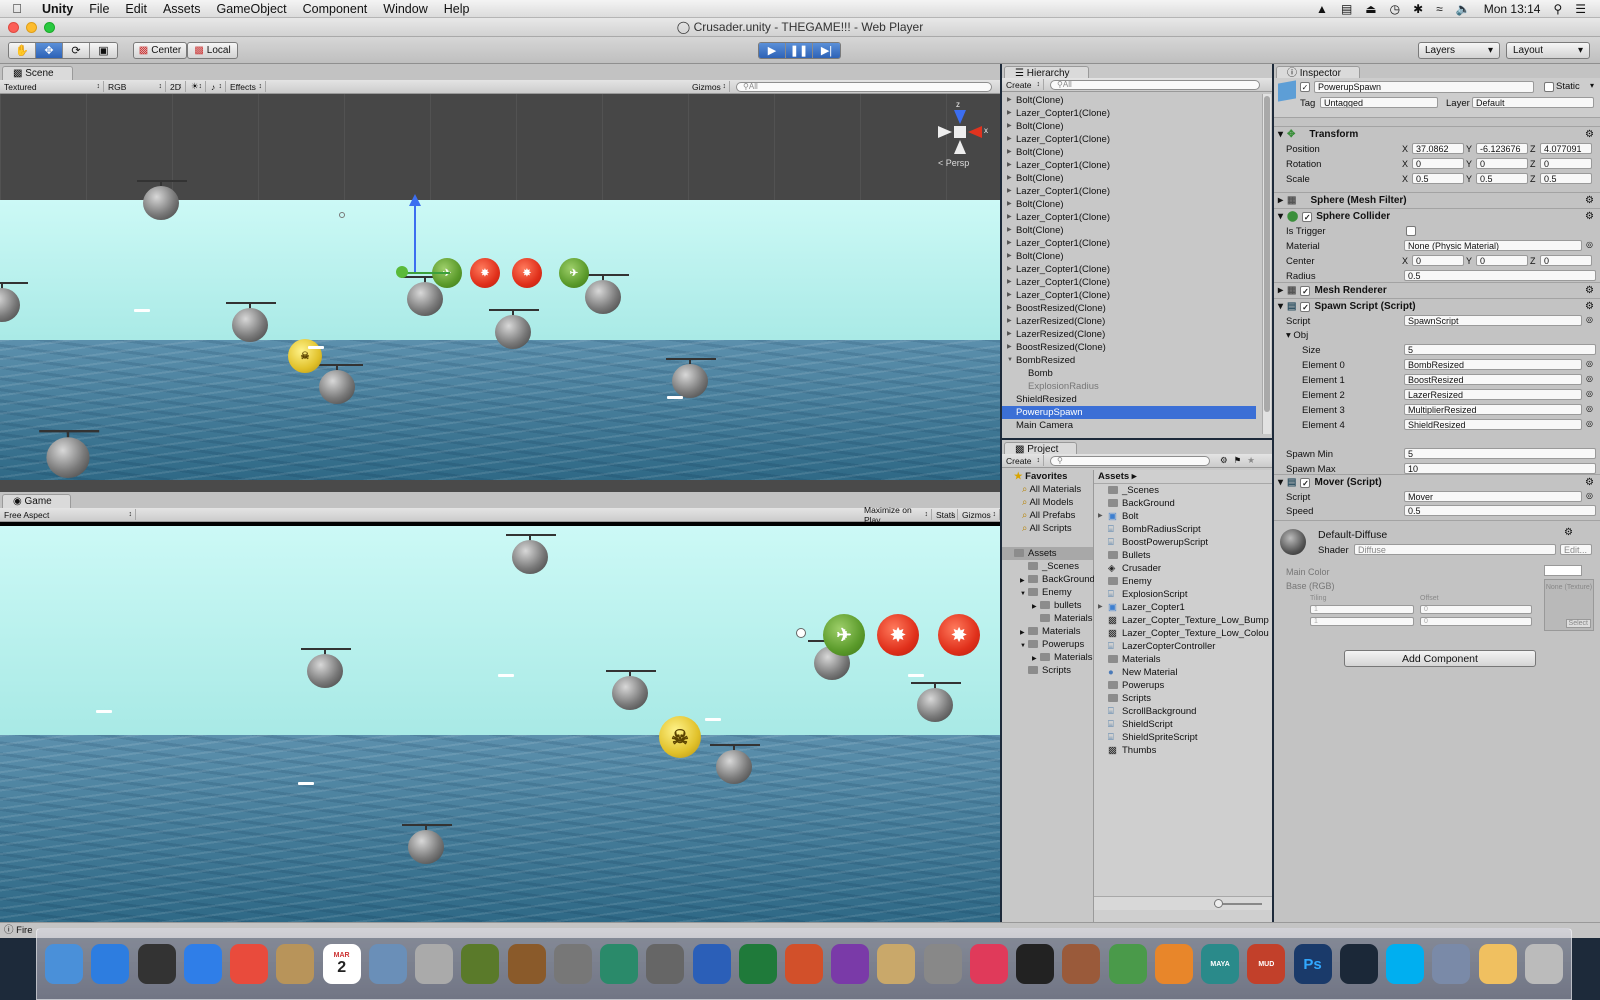 The height and width of the screenshot is (1000, 1600). Describe the element at coordinates (1047, 618) in the screenshot. I see `tree-folder: Materials` at that location.